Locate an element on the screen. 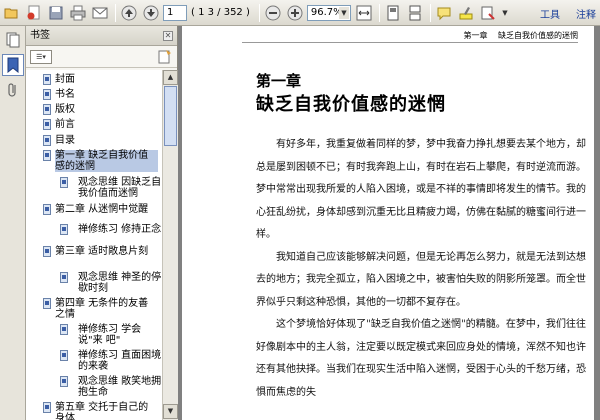 The width and height of the screenshot is (600, 420). page-number-input: 1 is located at coordinates (175, 12).